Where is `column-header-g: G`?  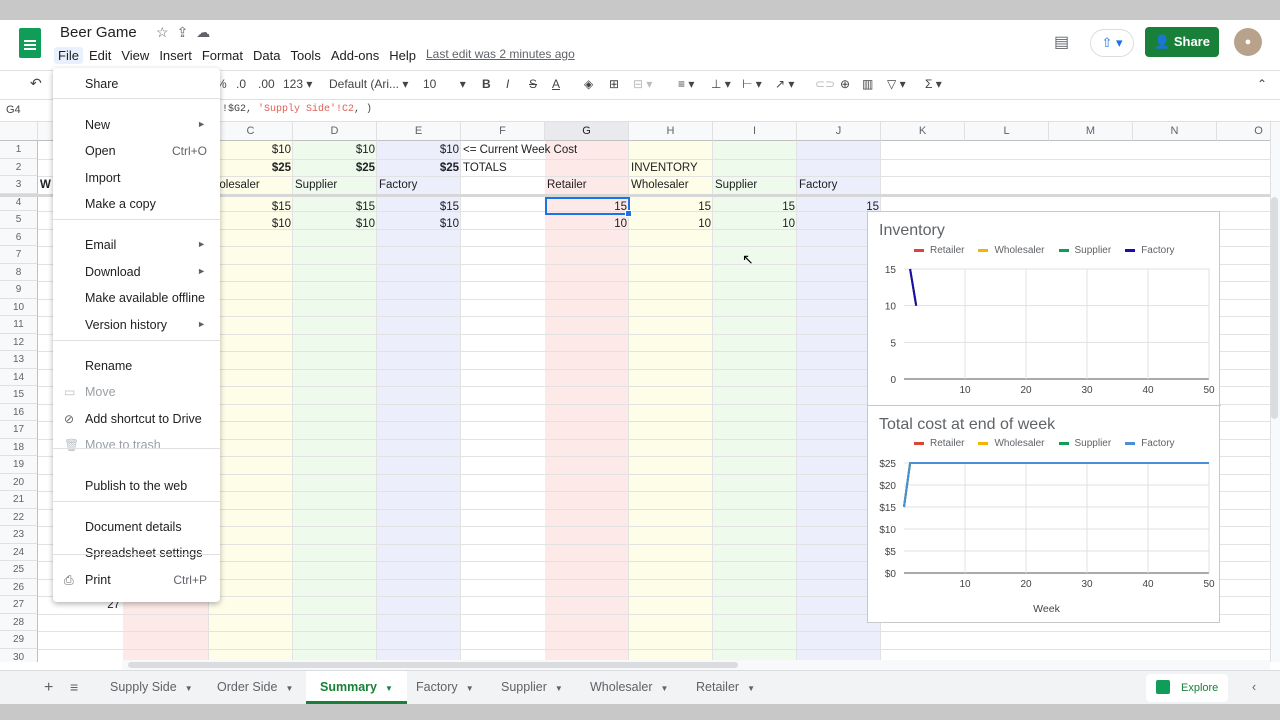
column-header-g: G is located at coordinates (587, 131).